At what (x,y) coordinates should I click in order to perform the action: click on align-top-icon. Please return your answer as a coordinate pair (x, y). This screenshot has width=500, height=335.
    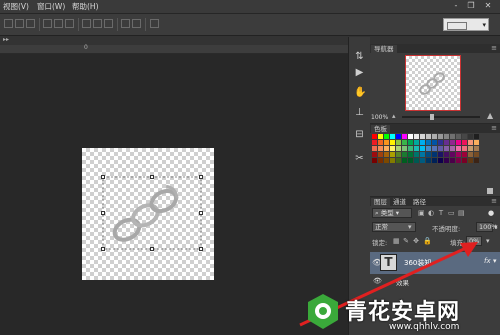
    Looking at the image, I should click on (8, 23).